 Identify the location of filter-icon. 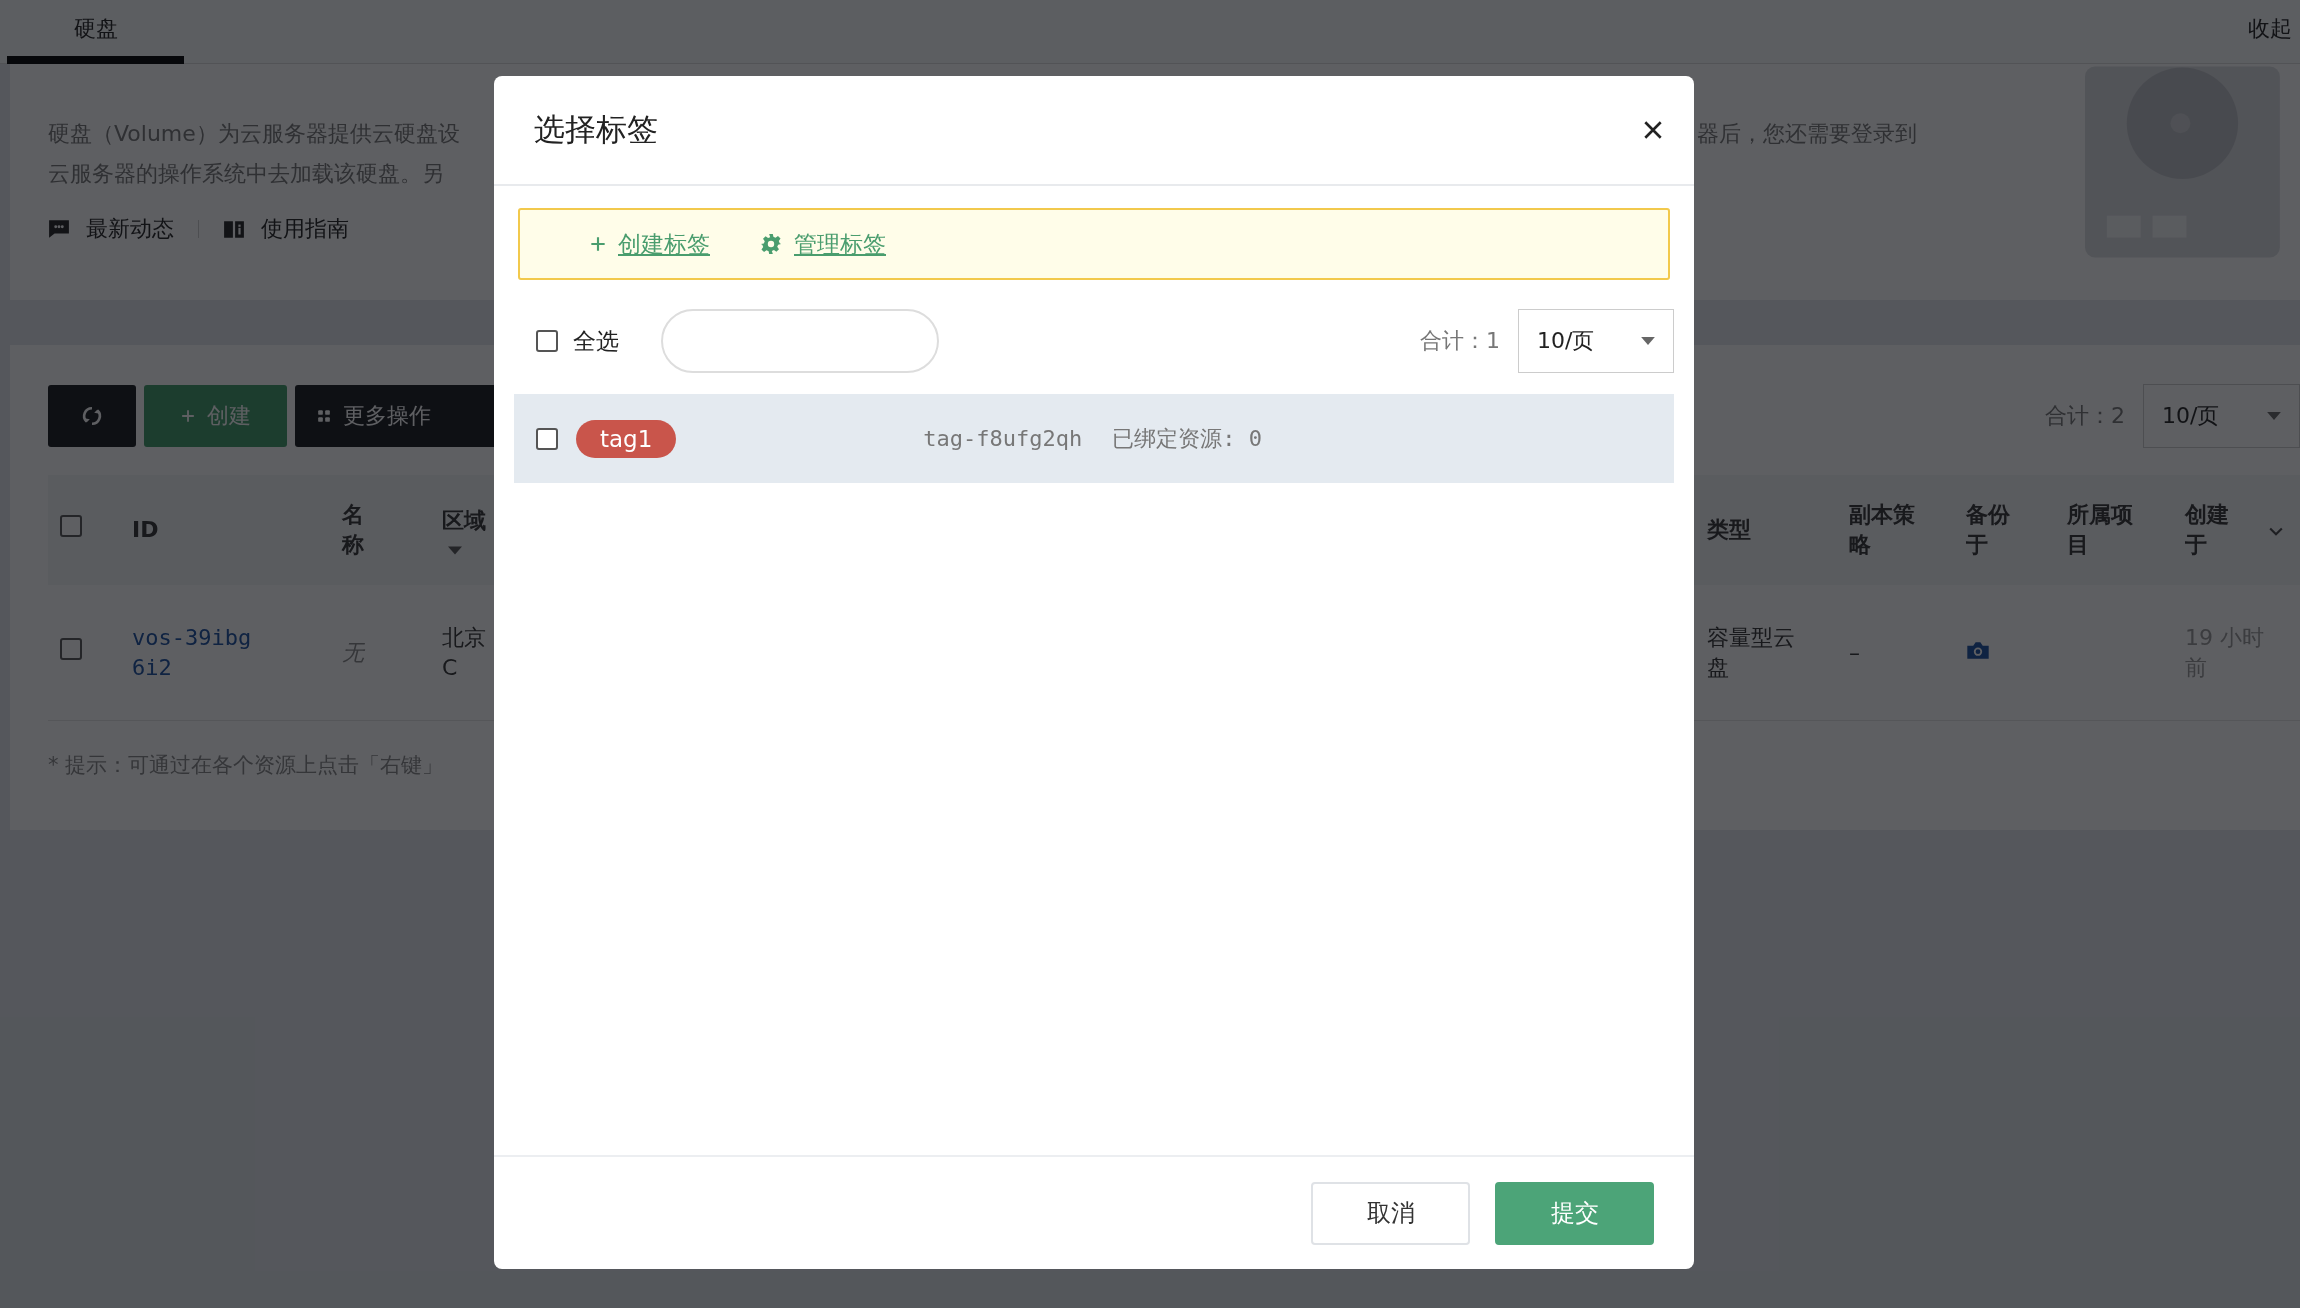
(455, 550).